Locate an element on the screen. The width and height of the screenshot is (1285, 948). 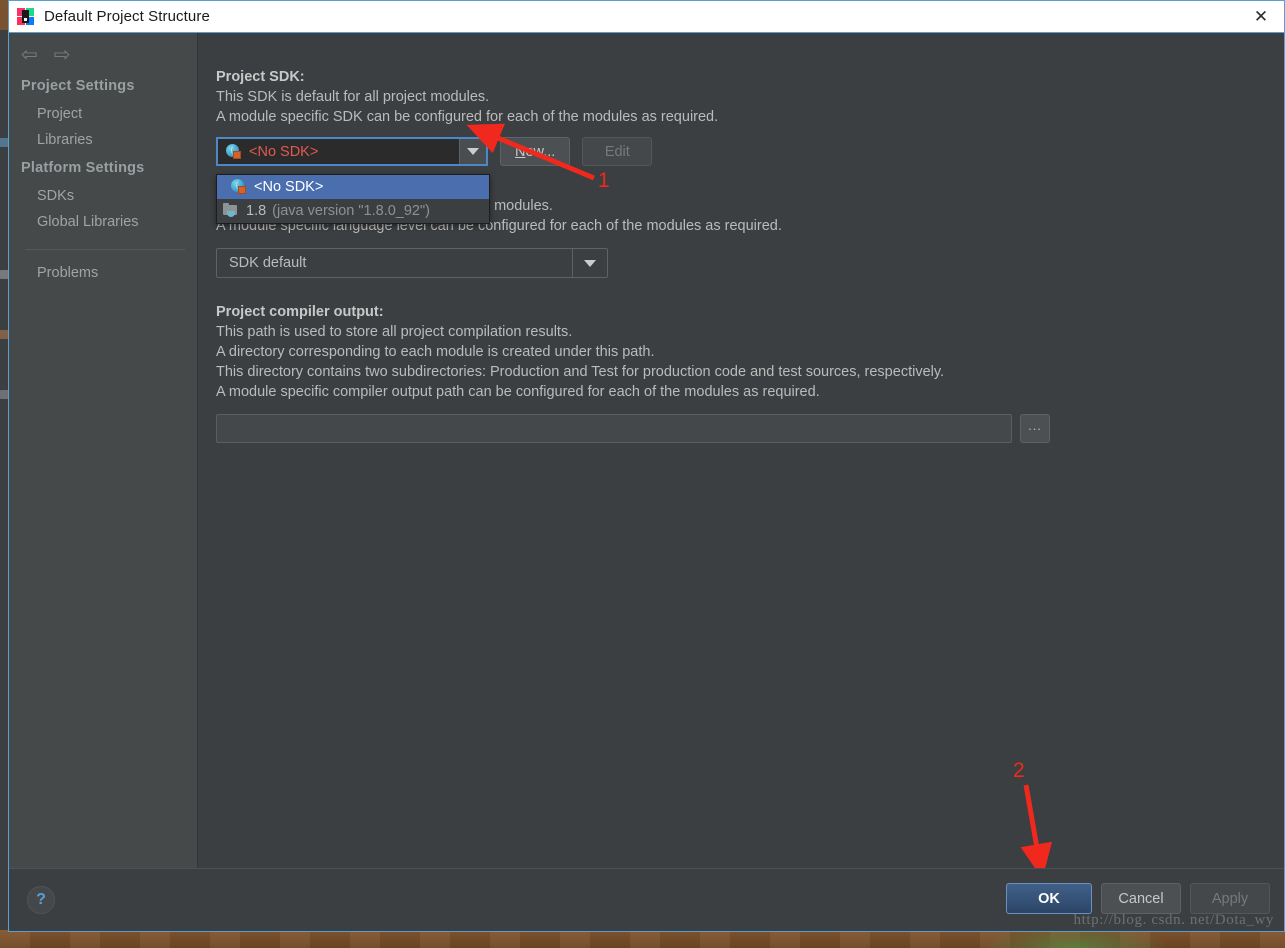
compiler-output-path-input is located at coordinates (614, 428).